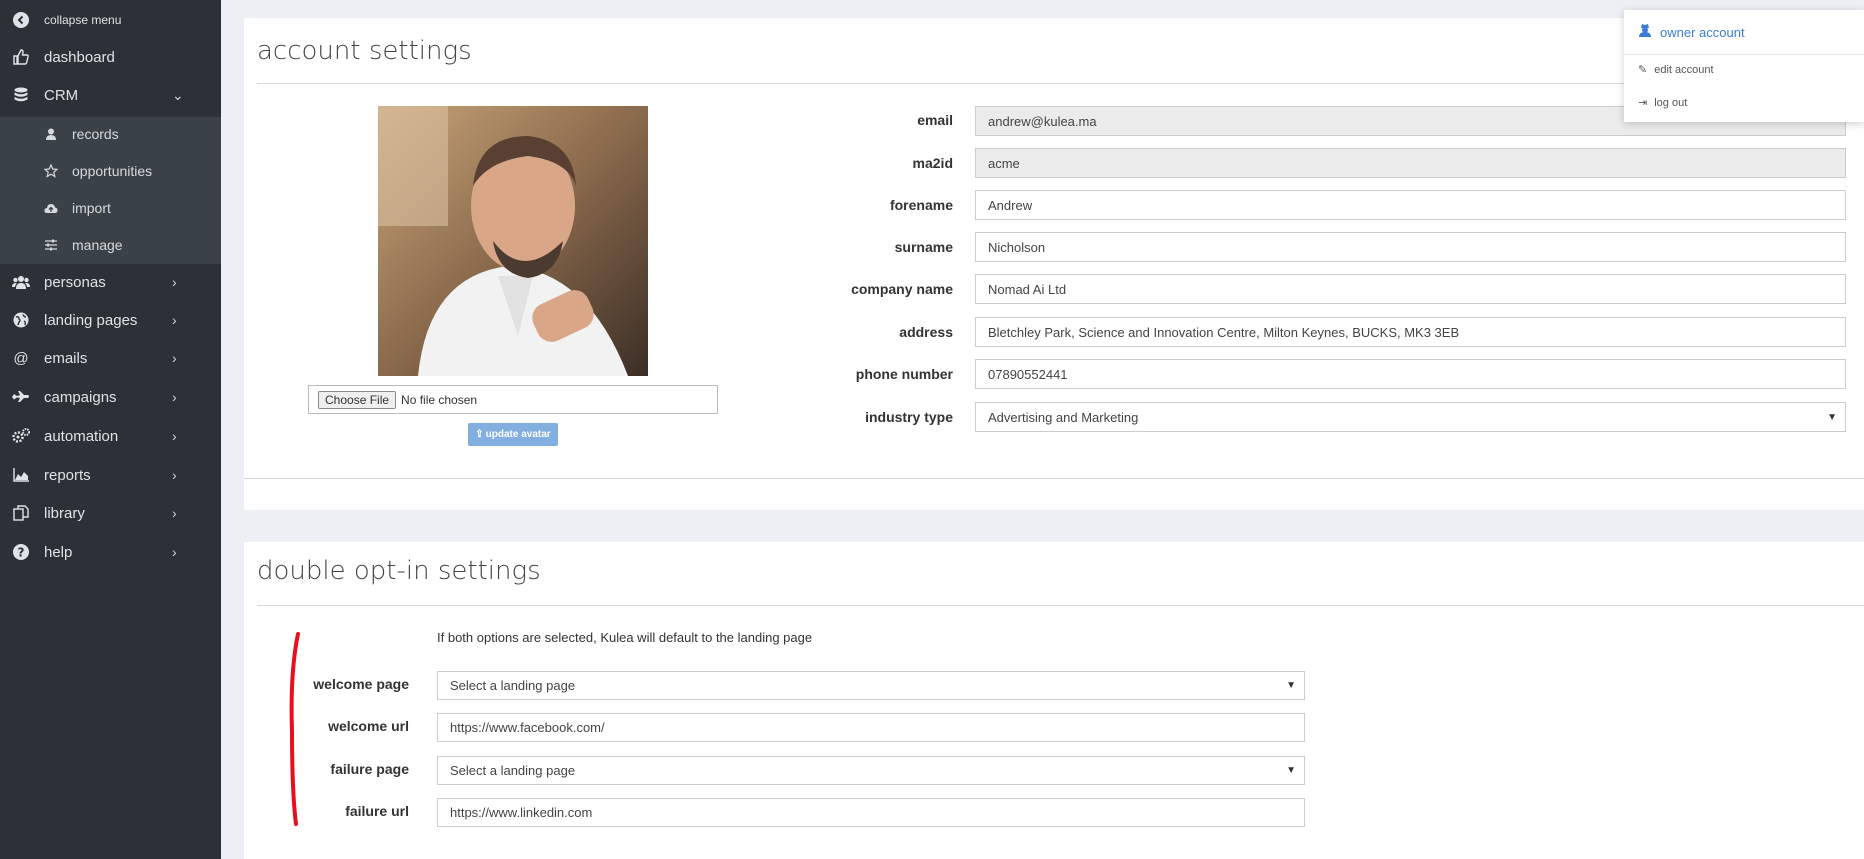  Describe the element at coordinates (21, 20) in the screenshot. I see `chevron-left-circle-icon` at that location.